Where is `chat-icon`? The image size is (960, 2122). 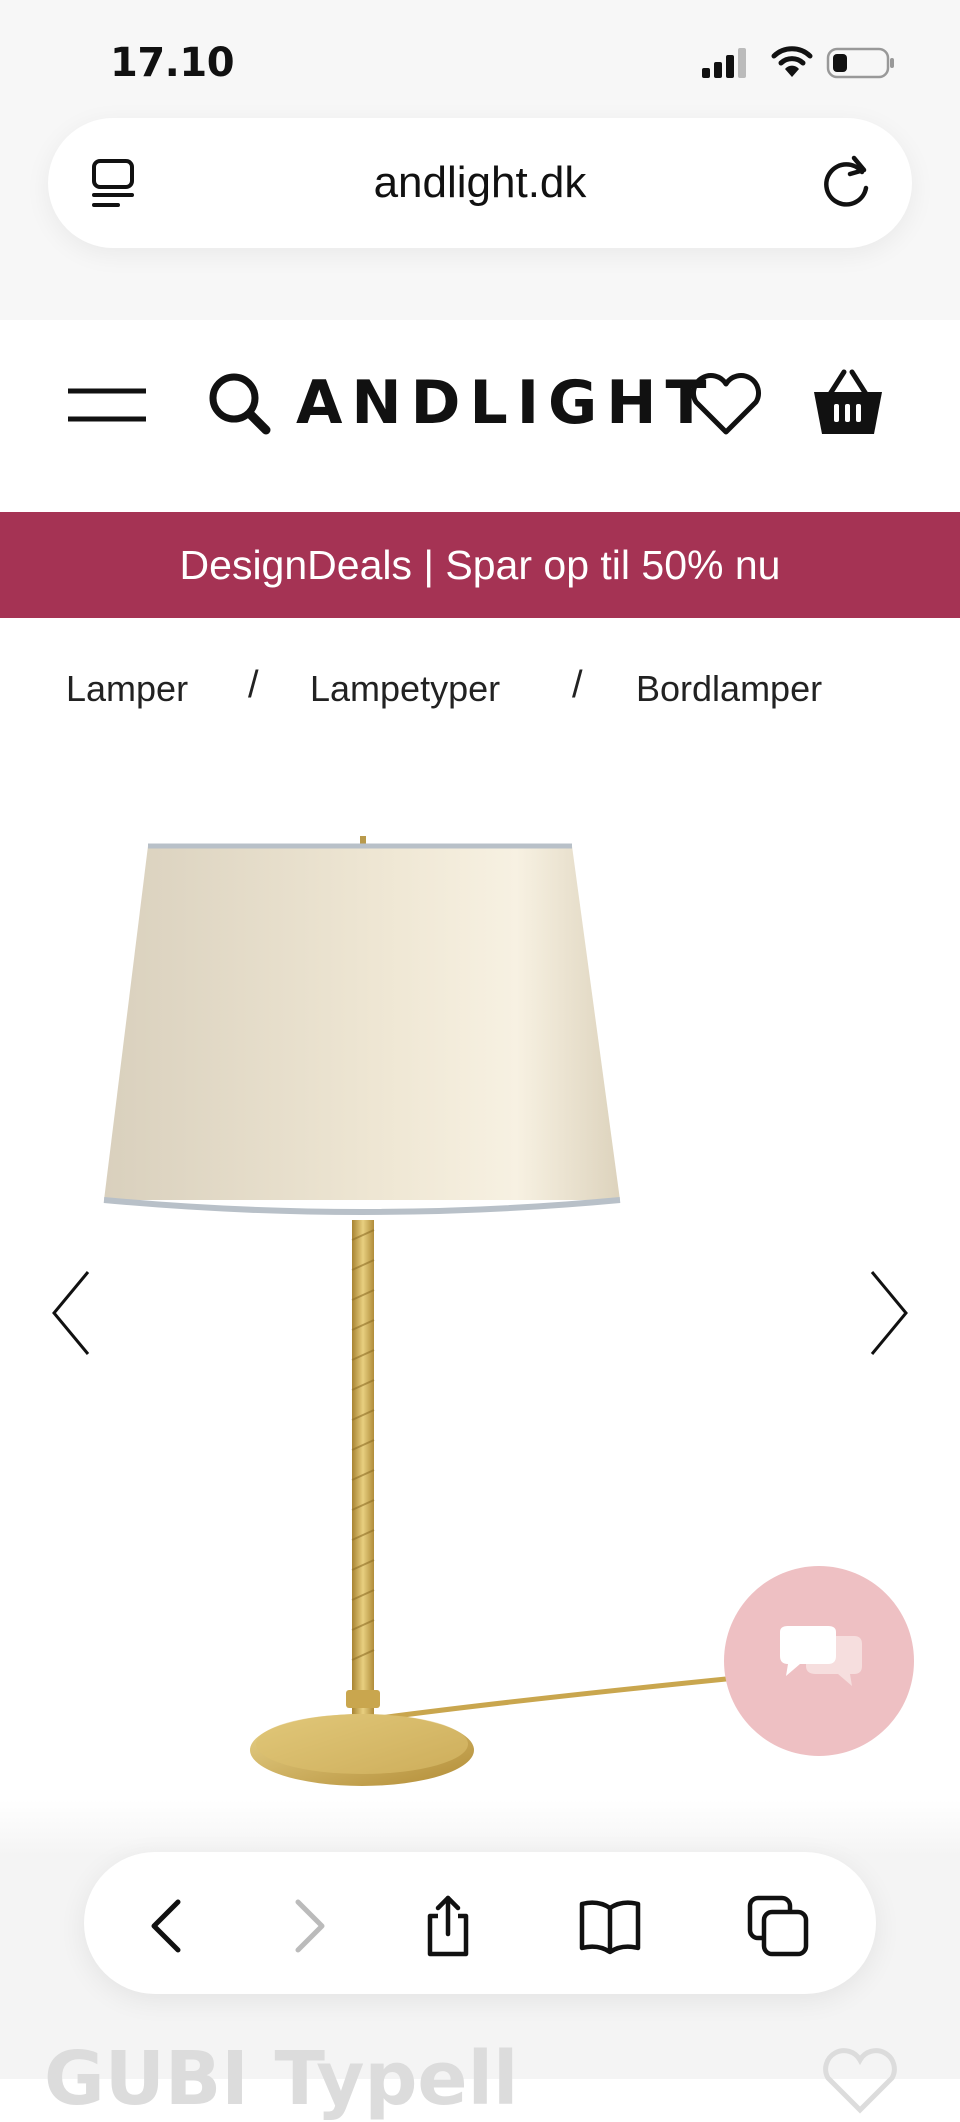 chat-icon is located at coordinates (821, 1656).